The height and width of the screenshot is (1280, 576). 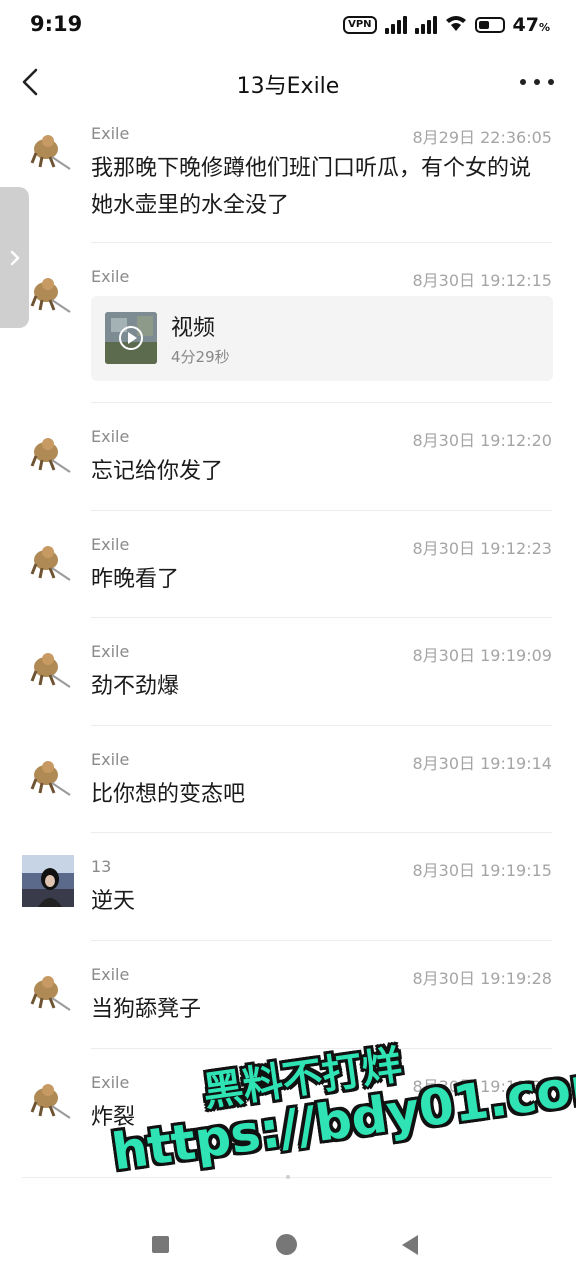 I want to click on message-time: 8月30日 19:12:15, so click(x=482, y=280).